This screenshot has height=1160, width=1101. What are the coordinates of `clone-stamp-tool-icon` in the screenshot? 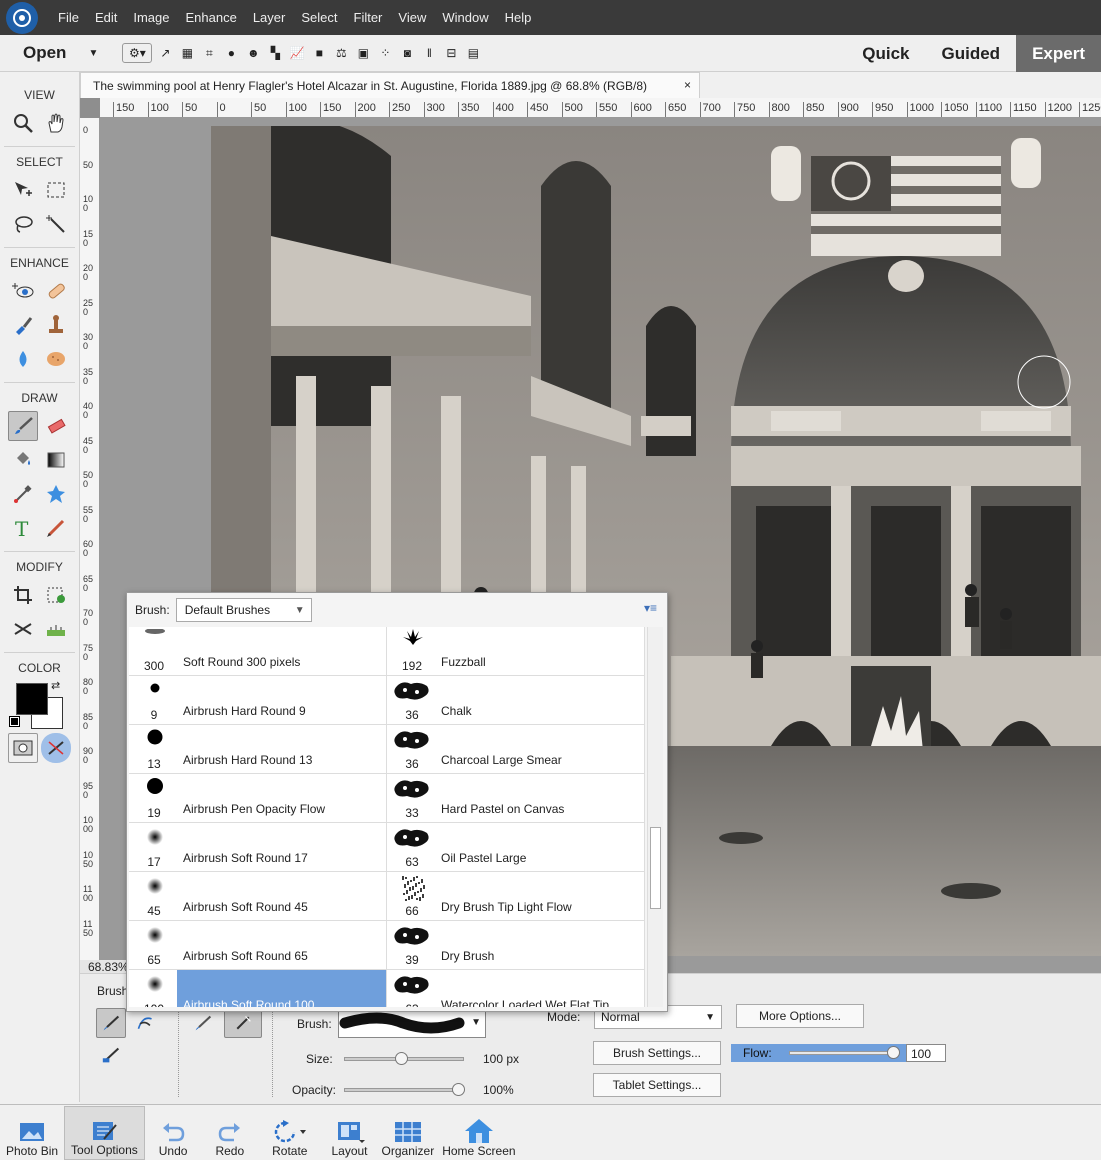 It's located at (56, 325).